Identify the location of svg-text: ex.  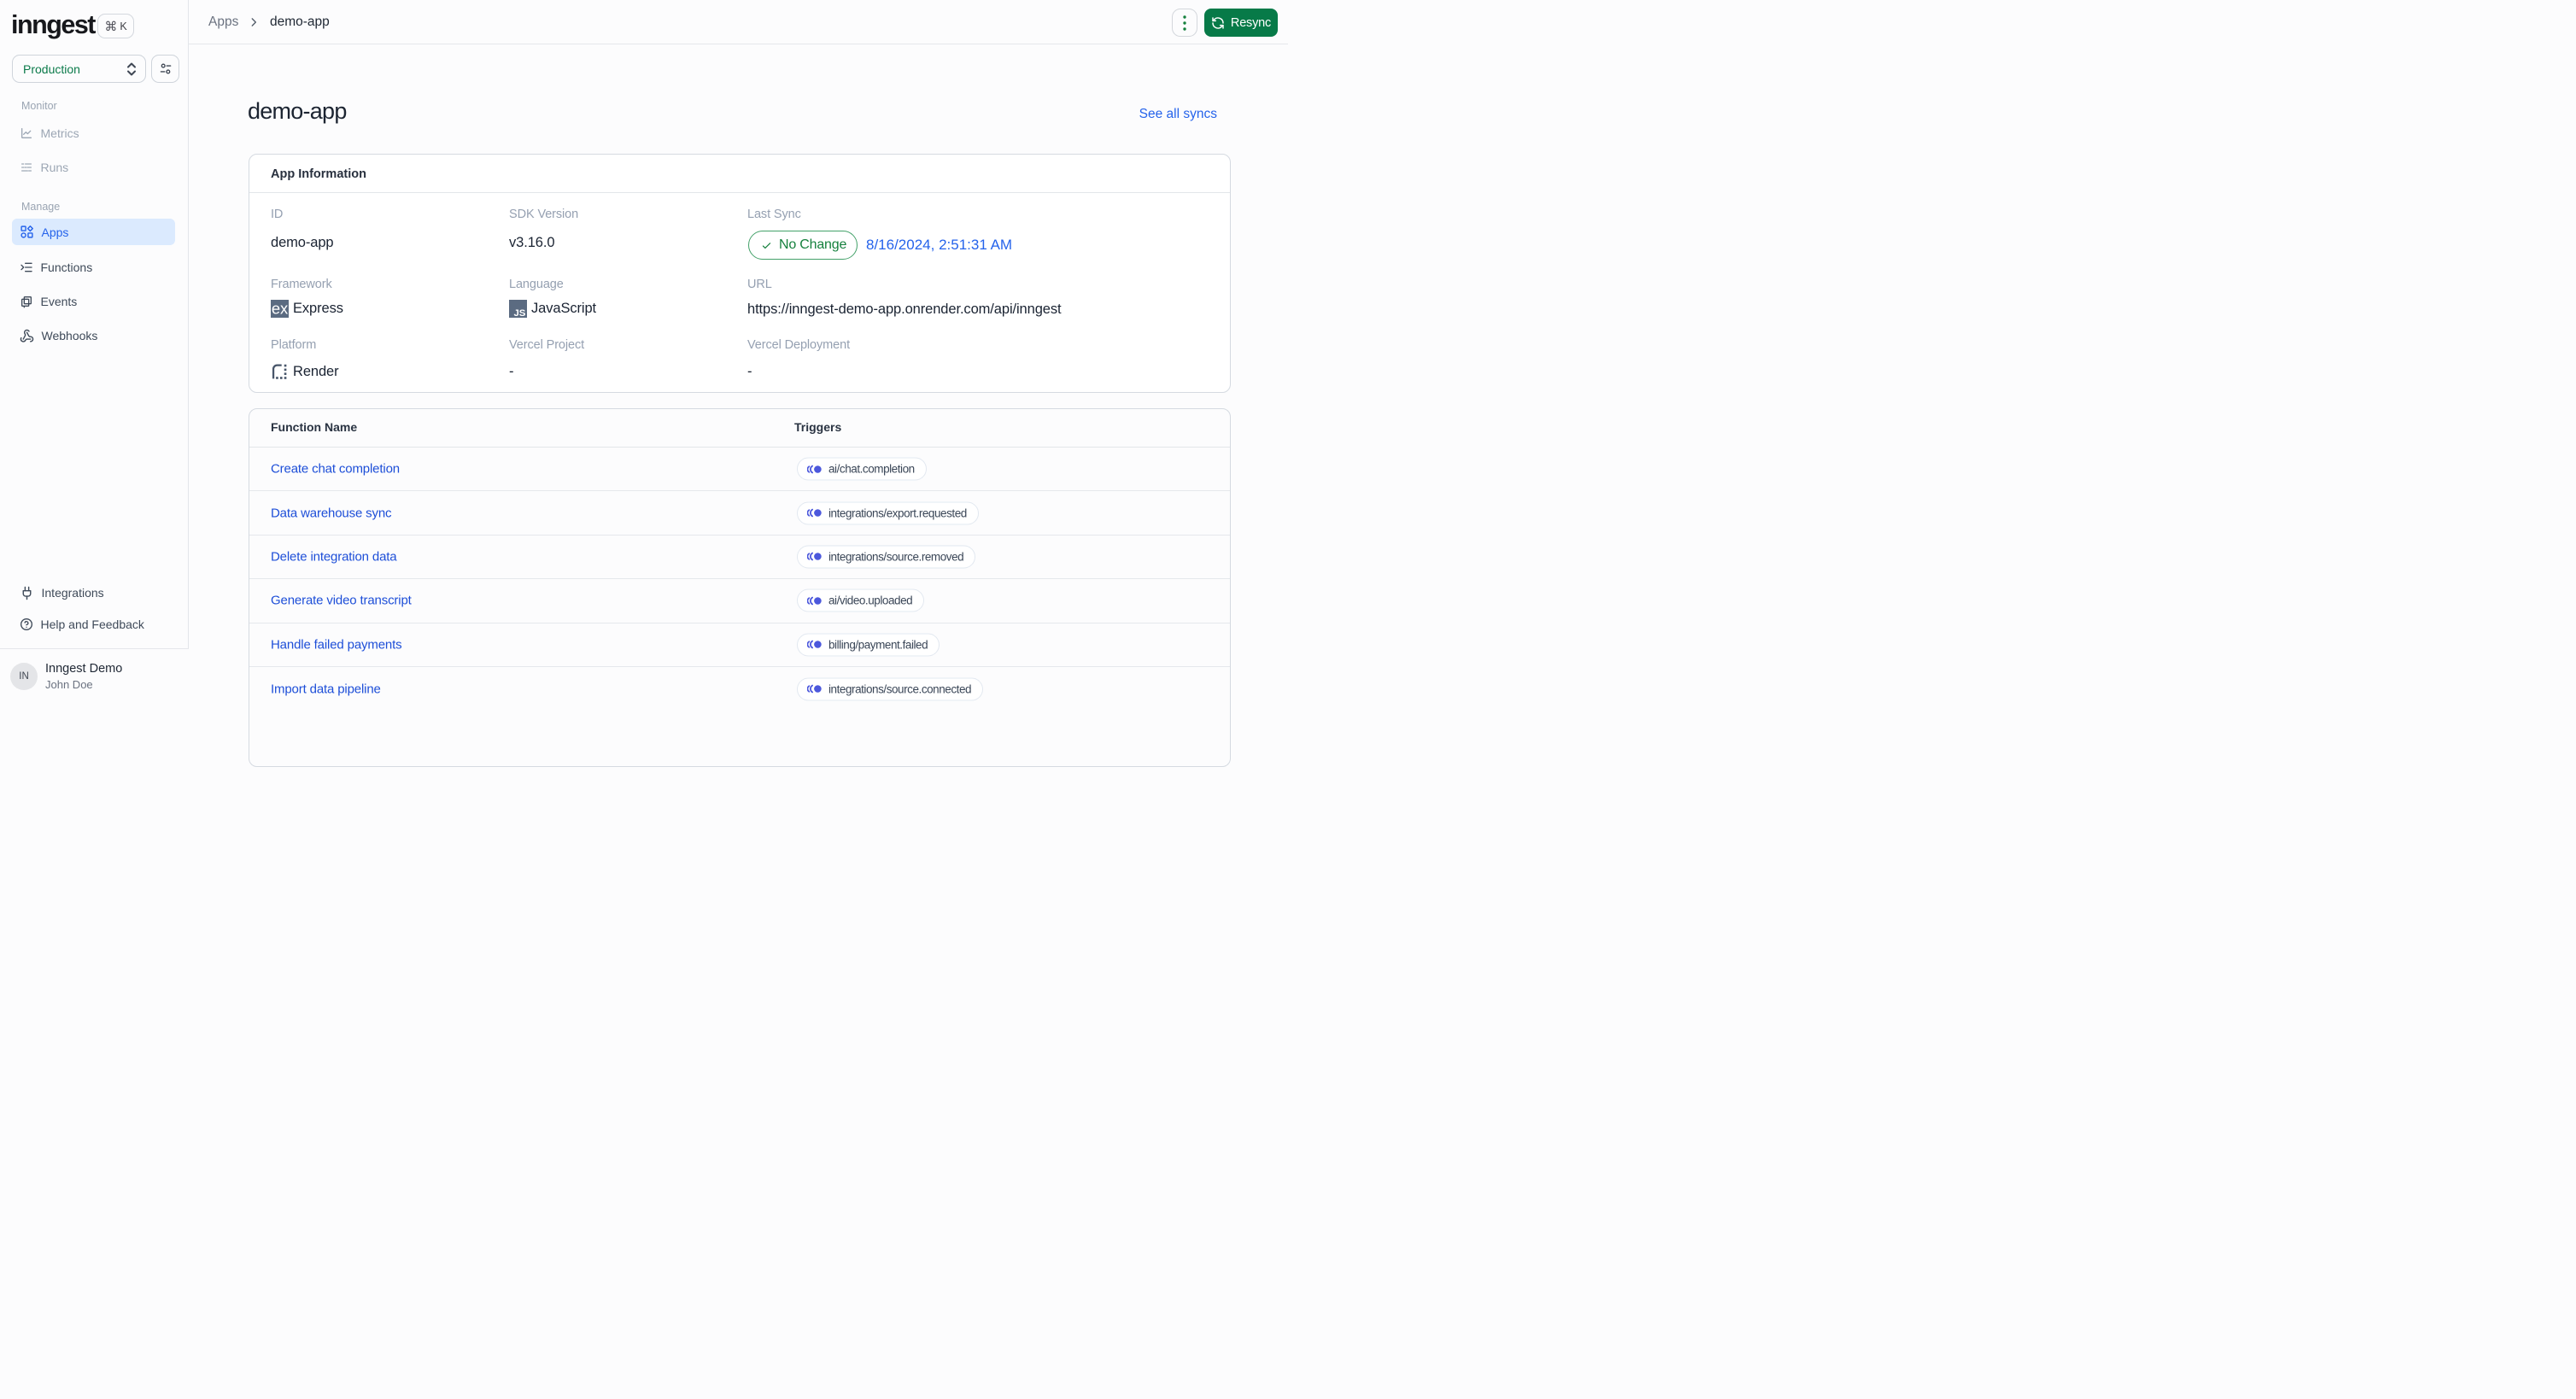
(280, 309).